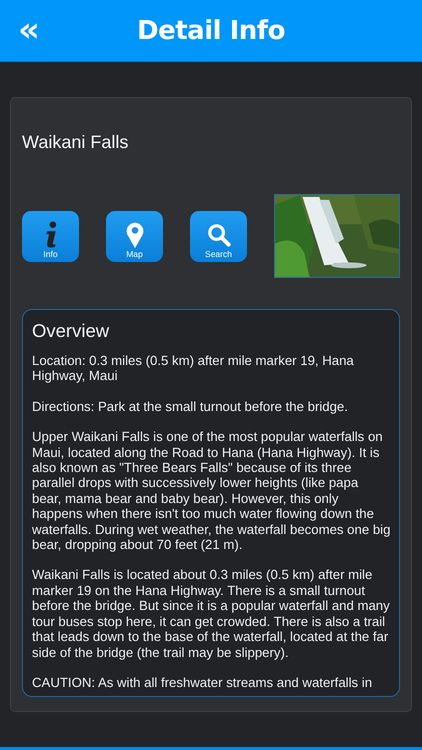 This screenshot has width=422, height=750. I want to click on overview-paragraph: Upper Waikani Falls is one of the most popular waterfalls on Maui, located along the Road to Hana (Hana Highway). It is also known as "Three Bears Falls" because of its three parallel drops with successively lower heights (like papa bear, mama bear and baby bear). However, this only happens when there isn't too much water flowing down the waterfalls. During wet weather, the waterfall becomes one big bear, dropping about 70 feet (21 m)., so click(211, 490).